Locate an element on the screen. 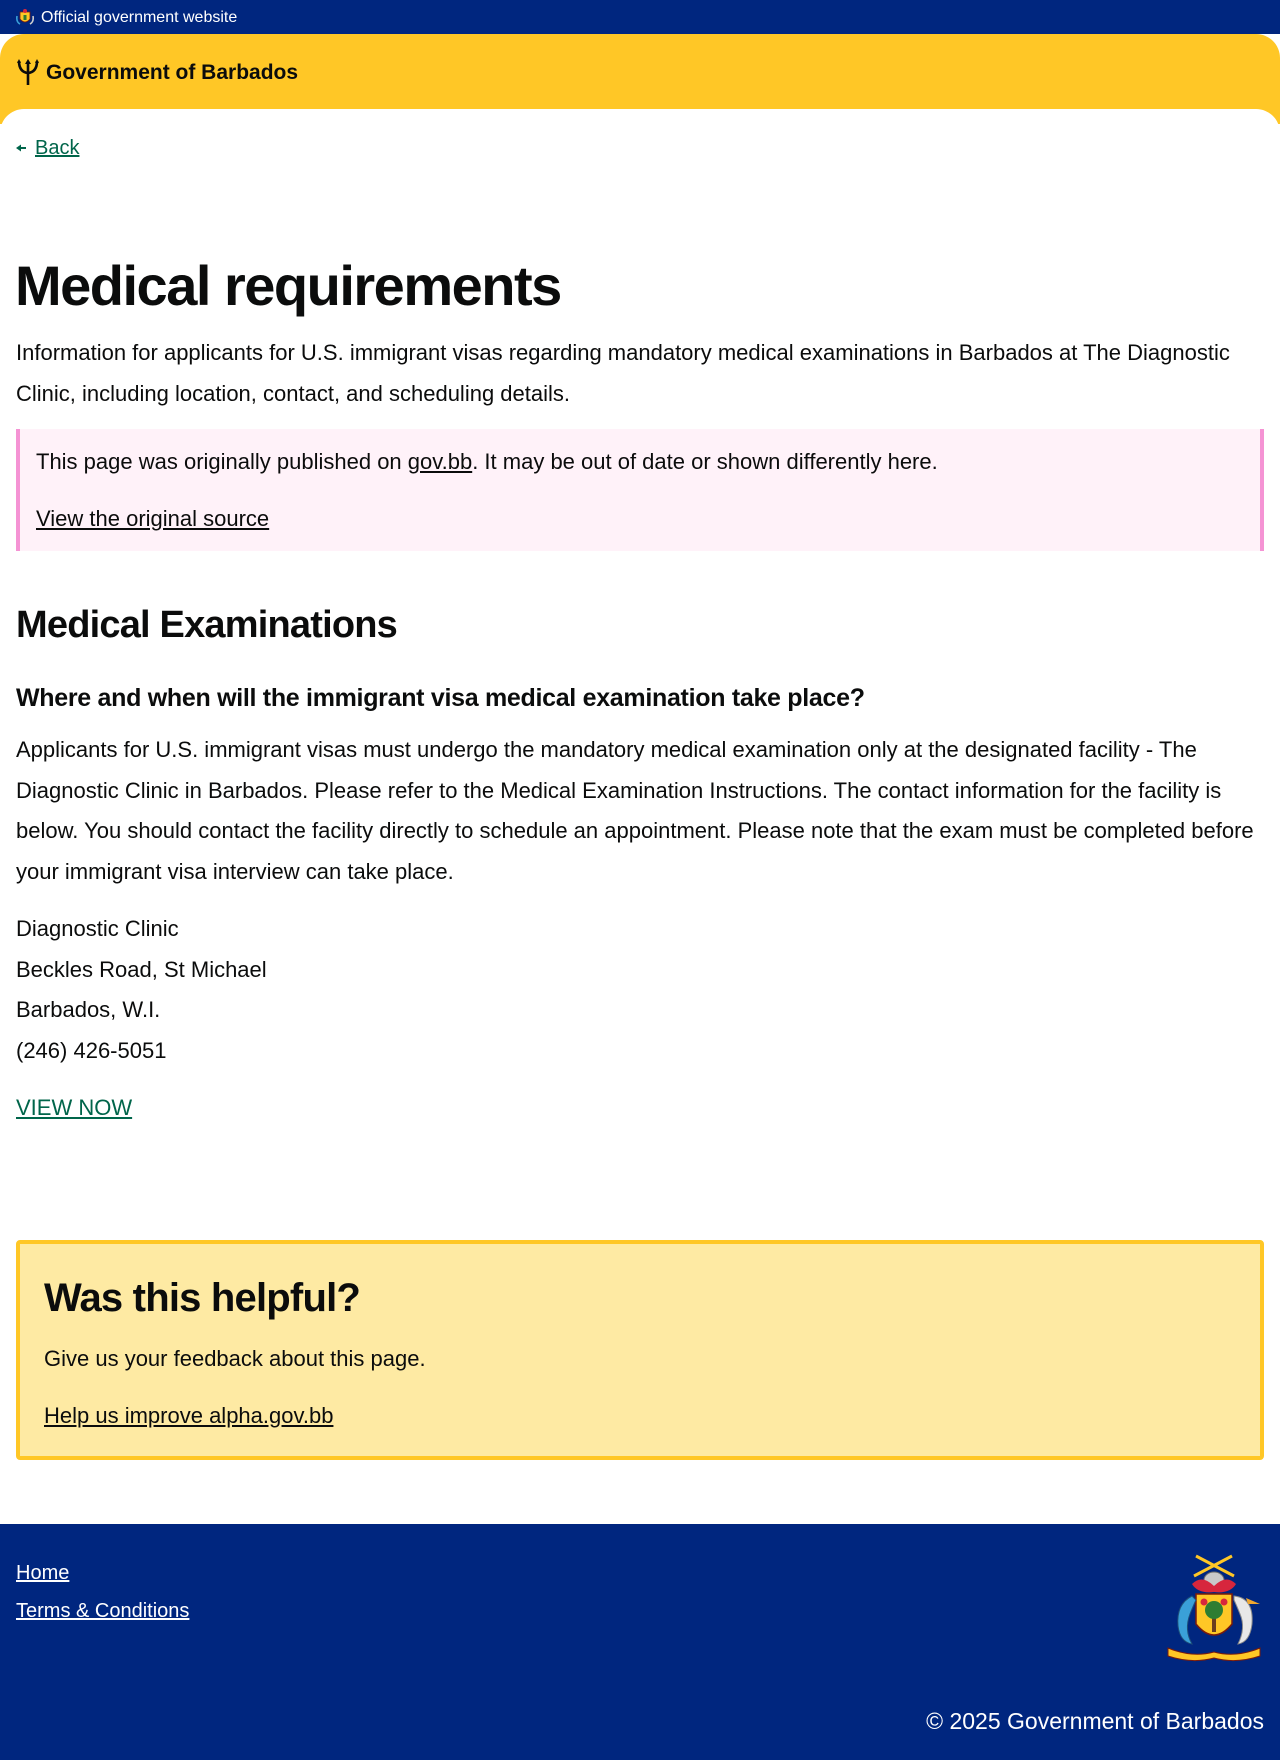 This screenshot has width=1280, height=1760. view-now-link: VIEW NOW is located at coordinates (74, 1108).